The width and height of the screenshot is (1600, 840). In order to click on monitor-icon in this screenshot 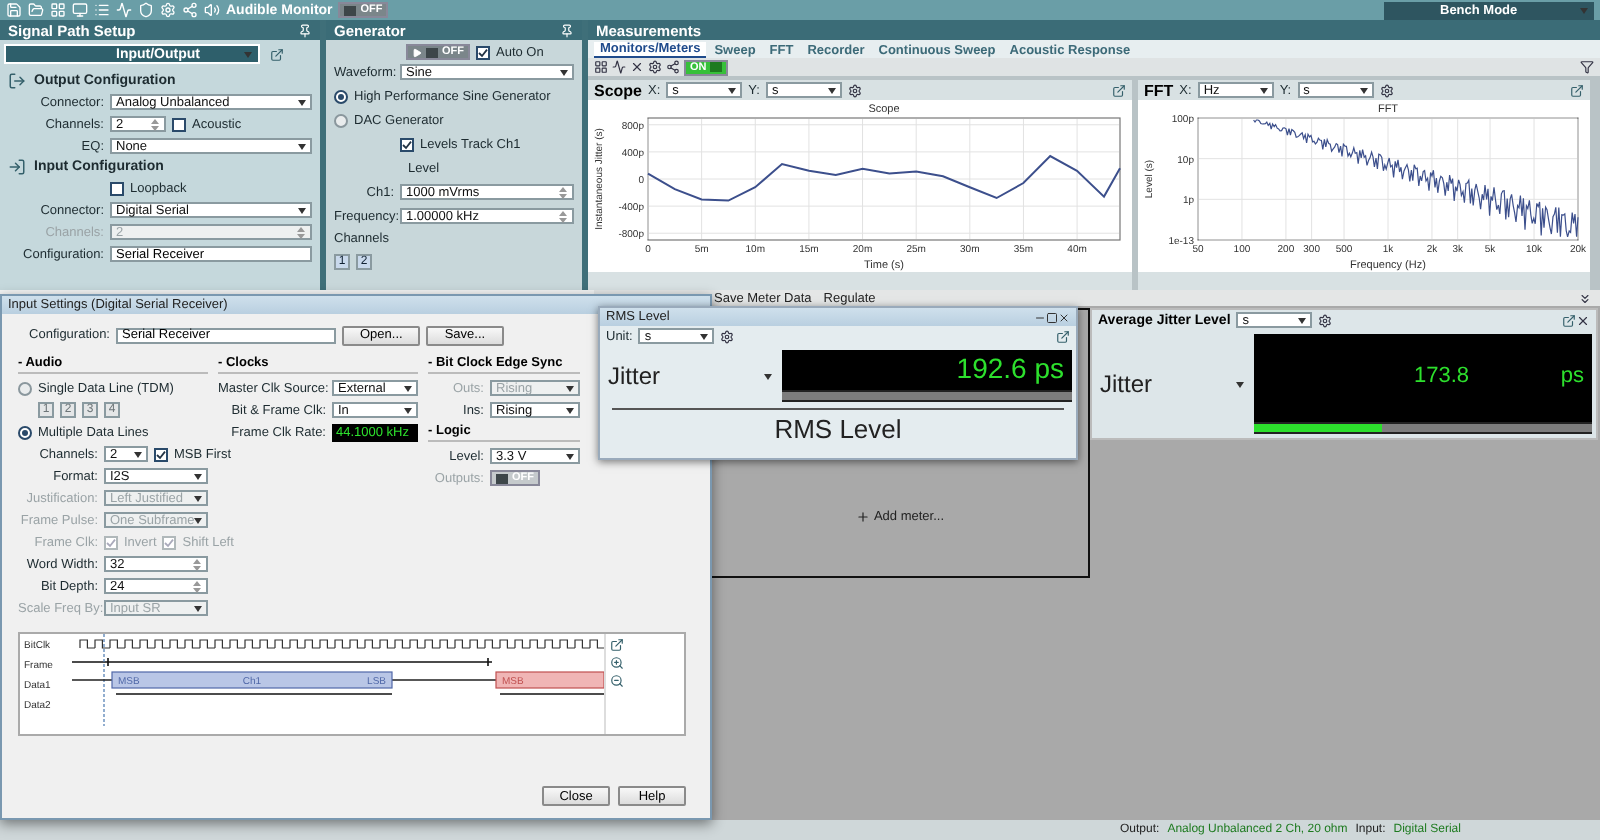, I will do `click(80, 10)`.